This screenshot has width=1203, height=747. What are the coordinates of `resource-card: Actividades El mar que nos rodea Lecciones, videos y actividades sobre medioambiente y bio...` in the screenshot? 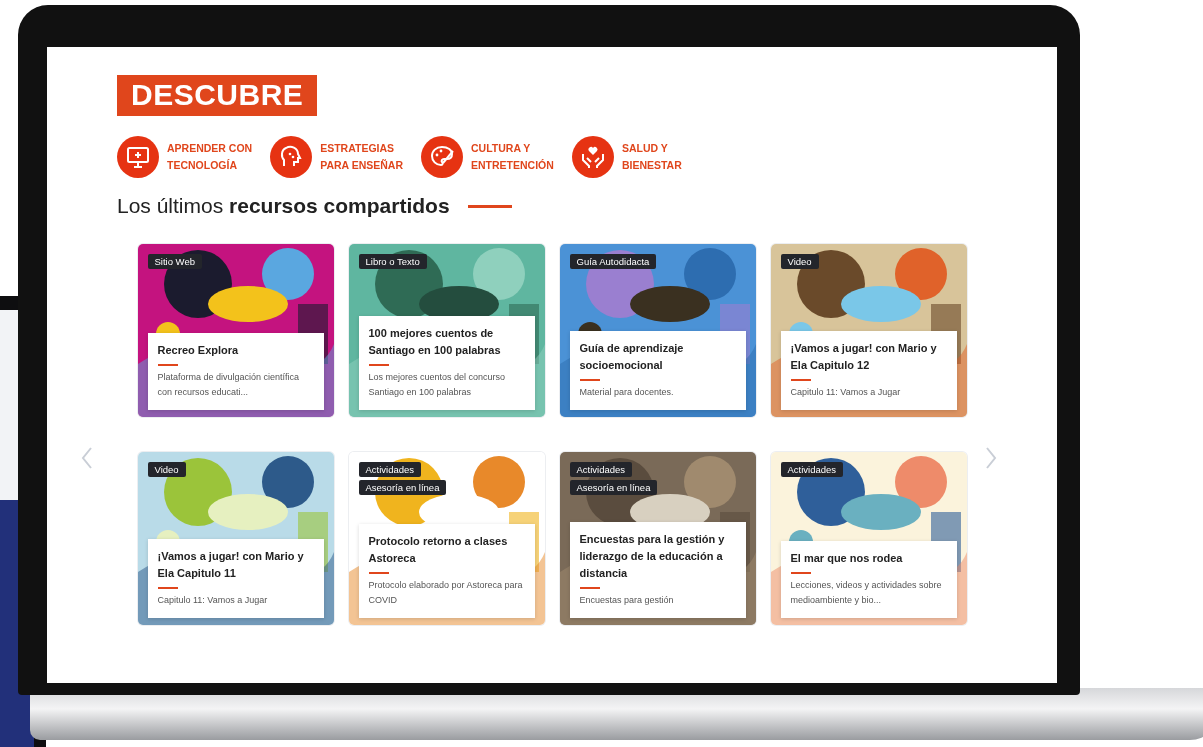 It's located at (868, 538).